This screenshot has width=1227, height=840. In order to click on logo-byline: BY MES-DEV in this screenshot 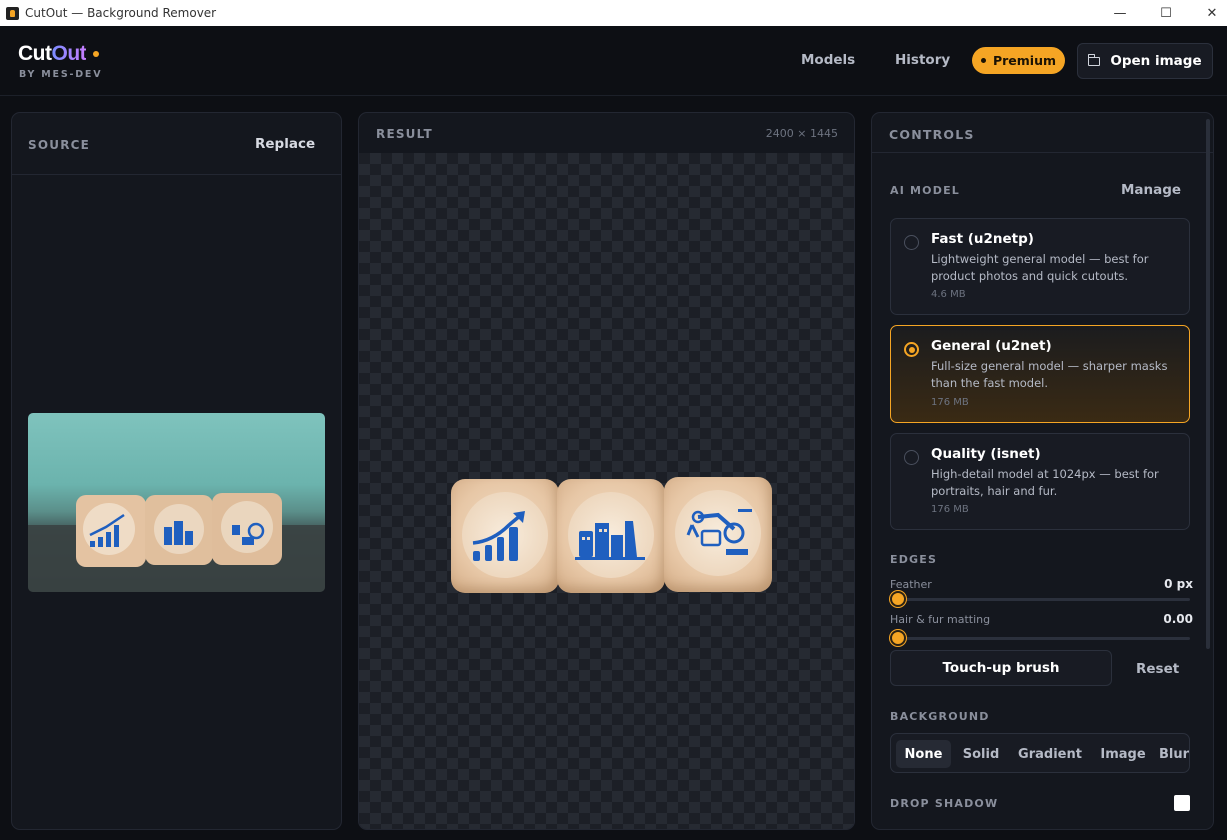, I will do `click(61, 74)`.